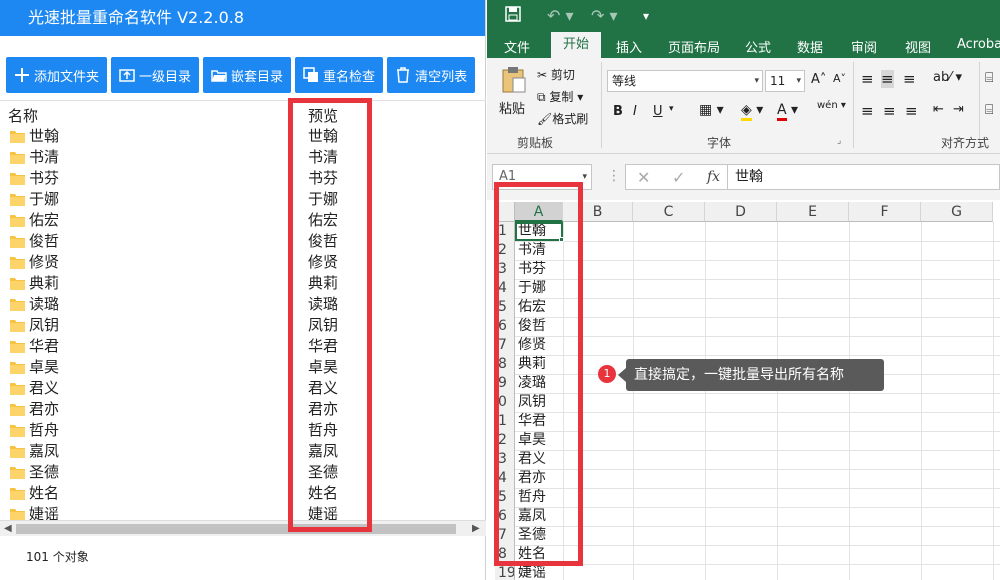  I want to click on list-item: 典莉 典莉, so click(243, 283).